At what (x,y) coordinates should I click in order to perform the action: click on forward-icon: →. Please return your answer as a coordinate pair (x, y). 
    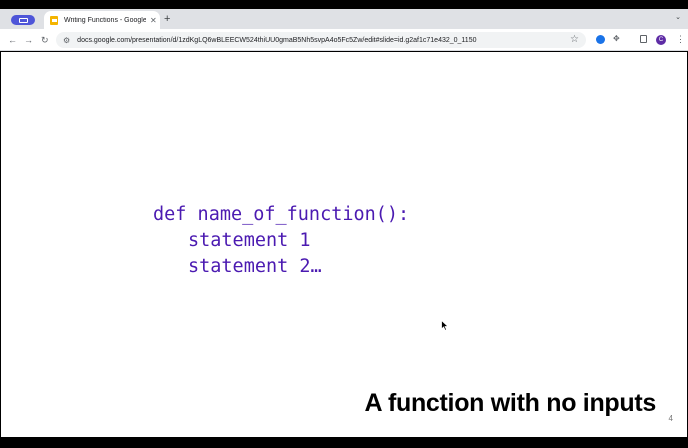
    Looking at the image, I should click on (28, 40).